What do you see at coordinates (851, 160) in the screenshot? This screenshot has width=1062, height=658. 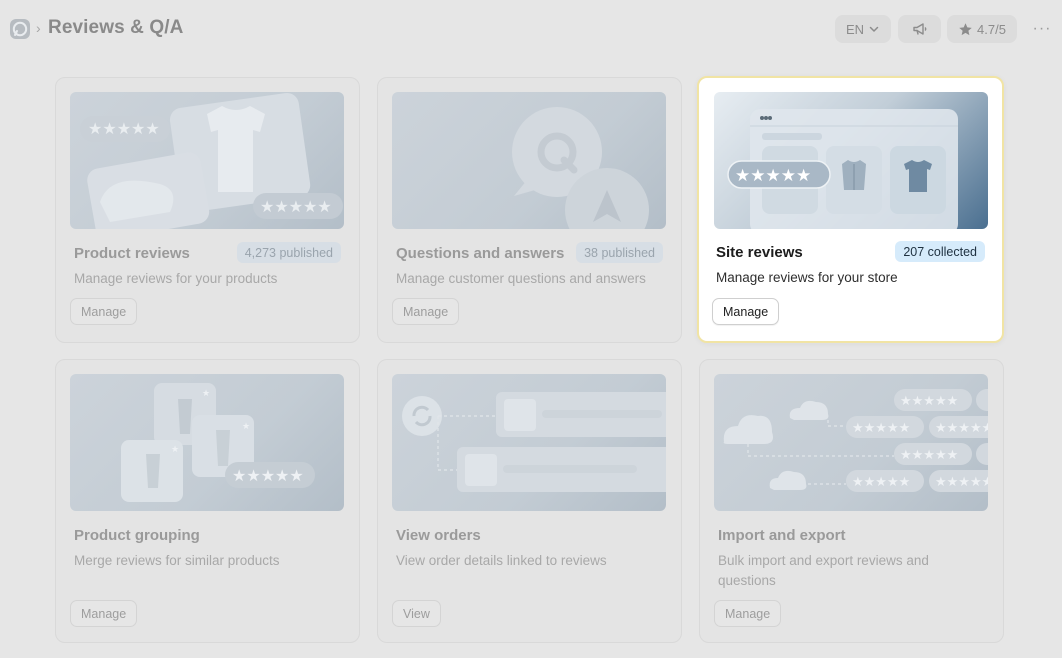 I see `site-reviews-illustration: ★★★★★` at bounding box center [851, 160].